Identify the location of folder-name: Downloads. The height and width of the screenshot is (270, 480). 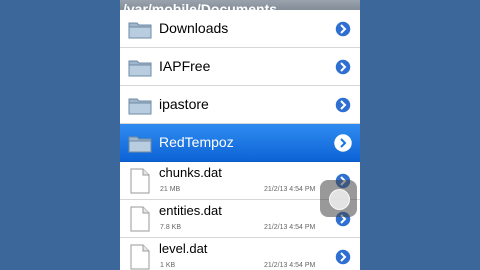
(194, 28).